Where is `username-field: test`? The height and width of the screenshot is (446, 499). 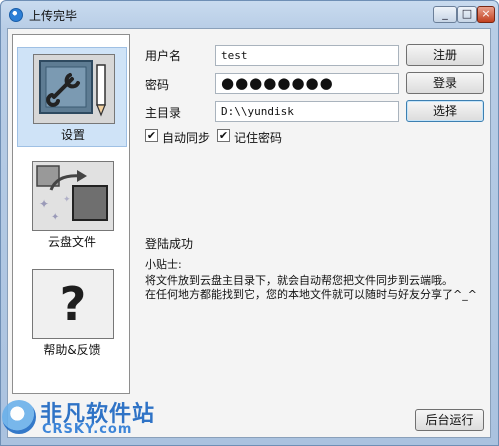 username-field: test is located at coordinates (307, 55).